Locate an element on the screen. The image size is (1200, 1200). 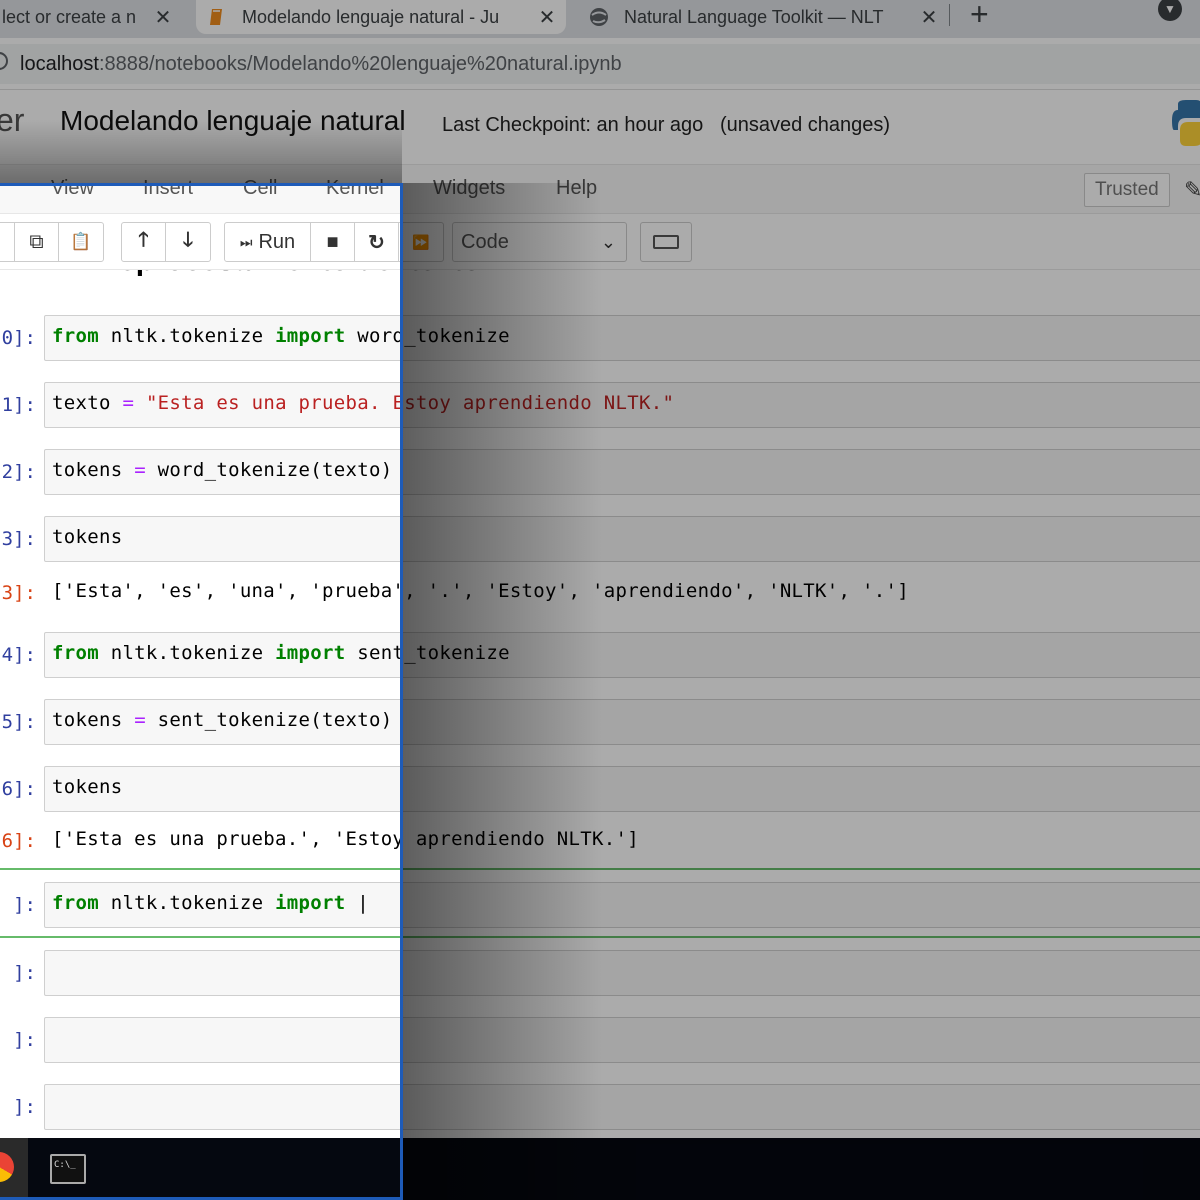
windows-taskbar: C:\_ is located at coordinates (600, 1169).